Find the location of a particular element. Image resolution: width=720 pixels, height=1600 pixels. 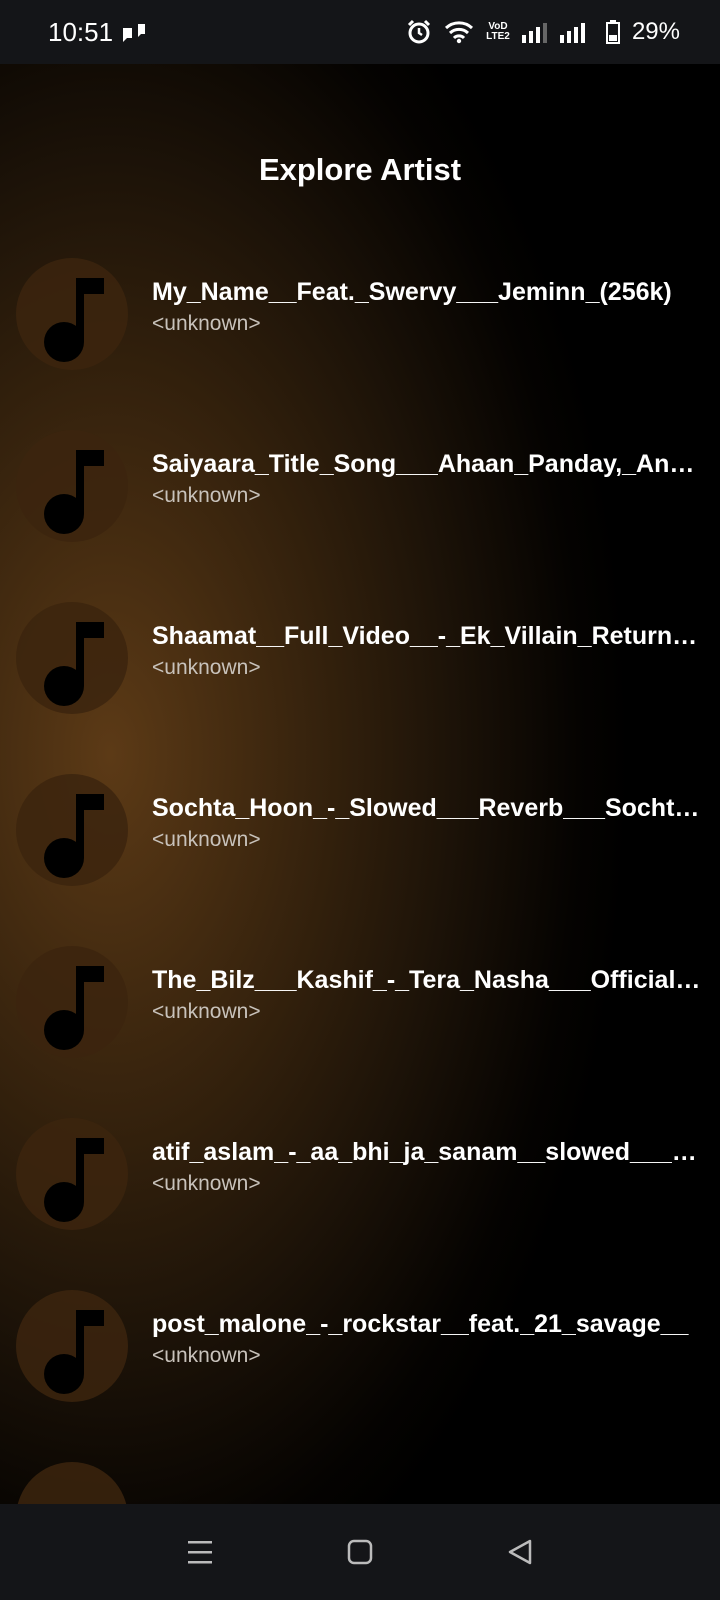

menu-button is located at coordinates (200, 1552).